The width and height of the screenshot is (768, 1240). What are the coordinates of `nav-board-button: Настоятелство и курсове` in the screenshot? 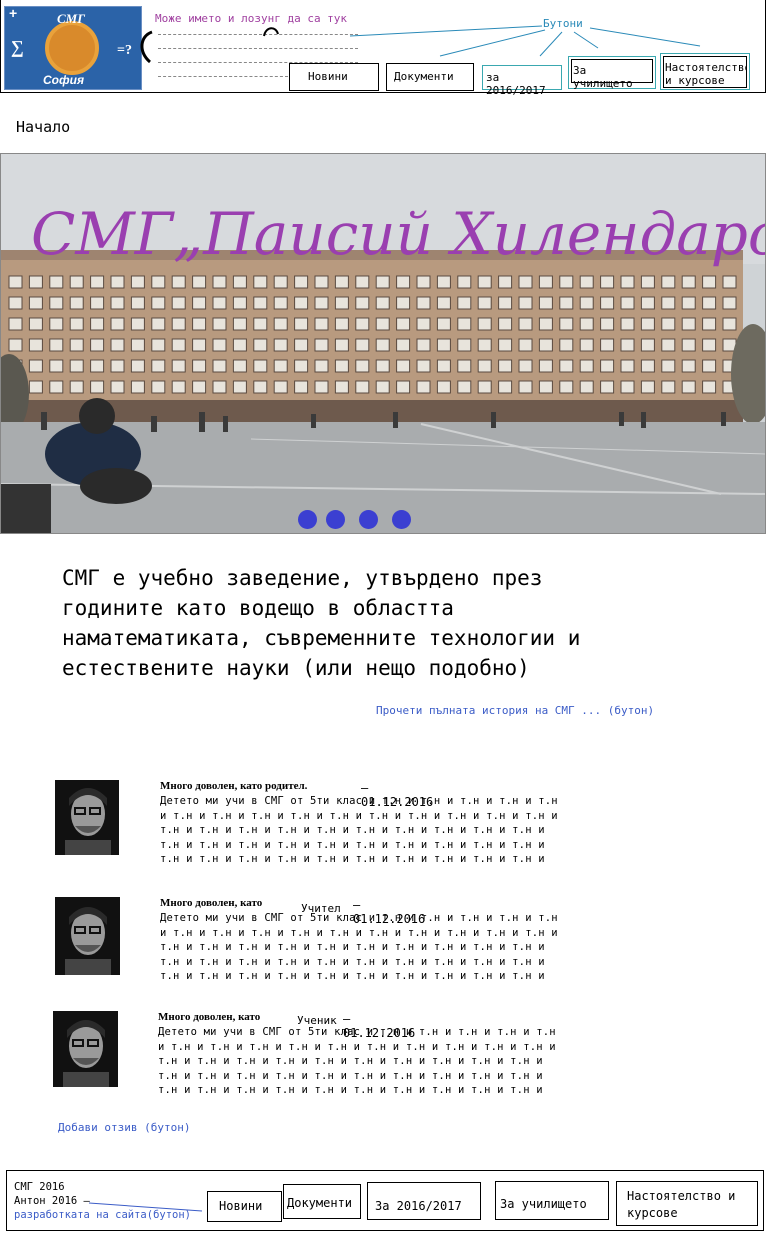 It's located at (705, 71).